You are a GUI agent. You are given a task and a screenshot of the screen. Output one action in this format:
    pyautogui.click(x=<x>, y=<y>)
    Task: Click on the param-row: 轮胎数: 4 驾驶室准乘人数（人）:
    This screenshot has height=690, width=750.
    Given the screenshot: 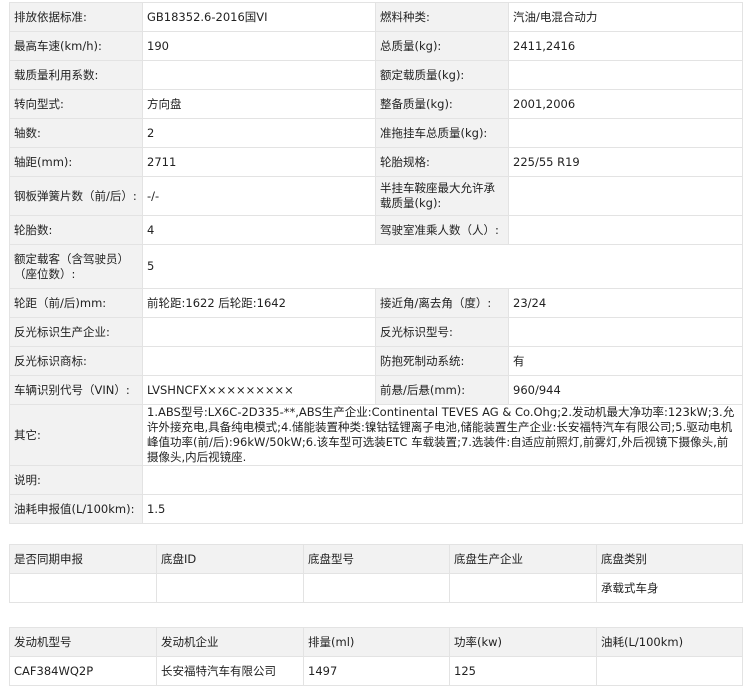 What is the action you would take?
    pyautogui.click(x=376, y=230)
    